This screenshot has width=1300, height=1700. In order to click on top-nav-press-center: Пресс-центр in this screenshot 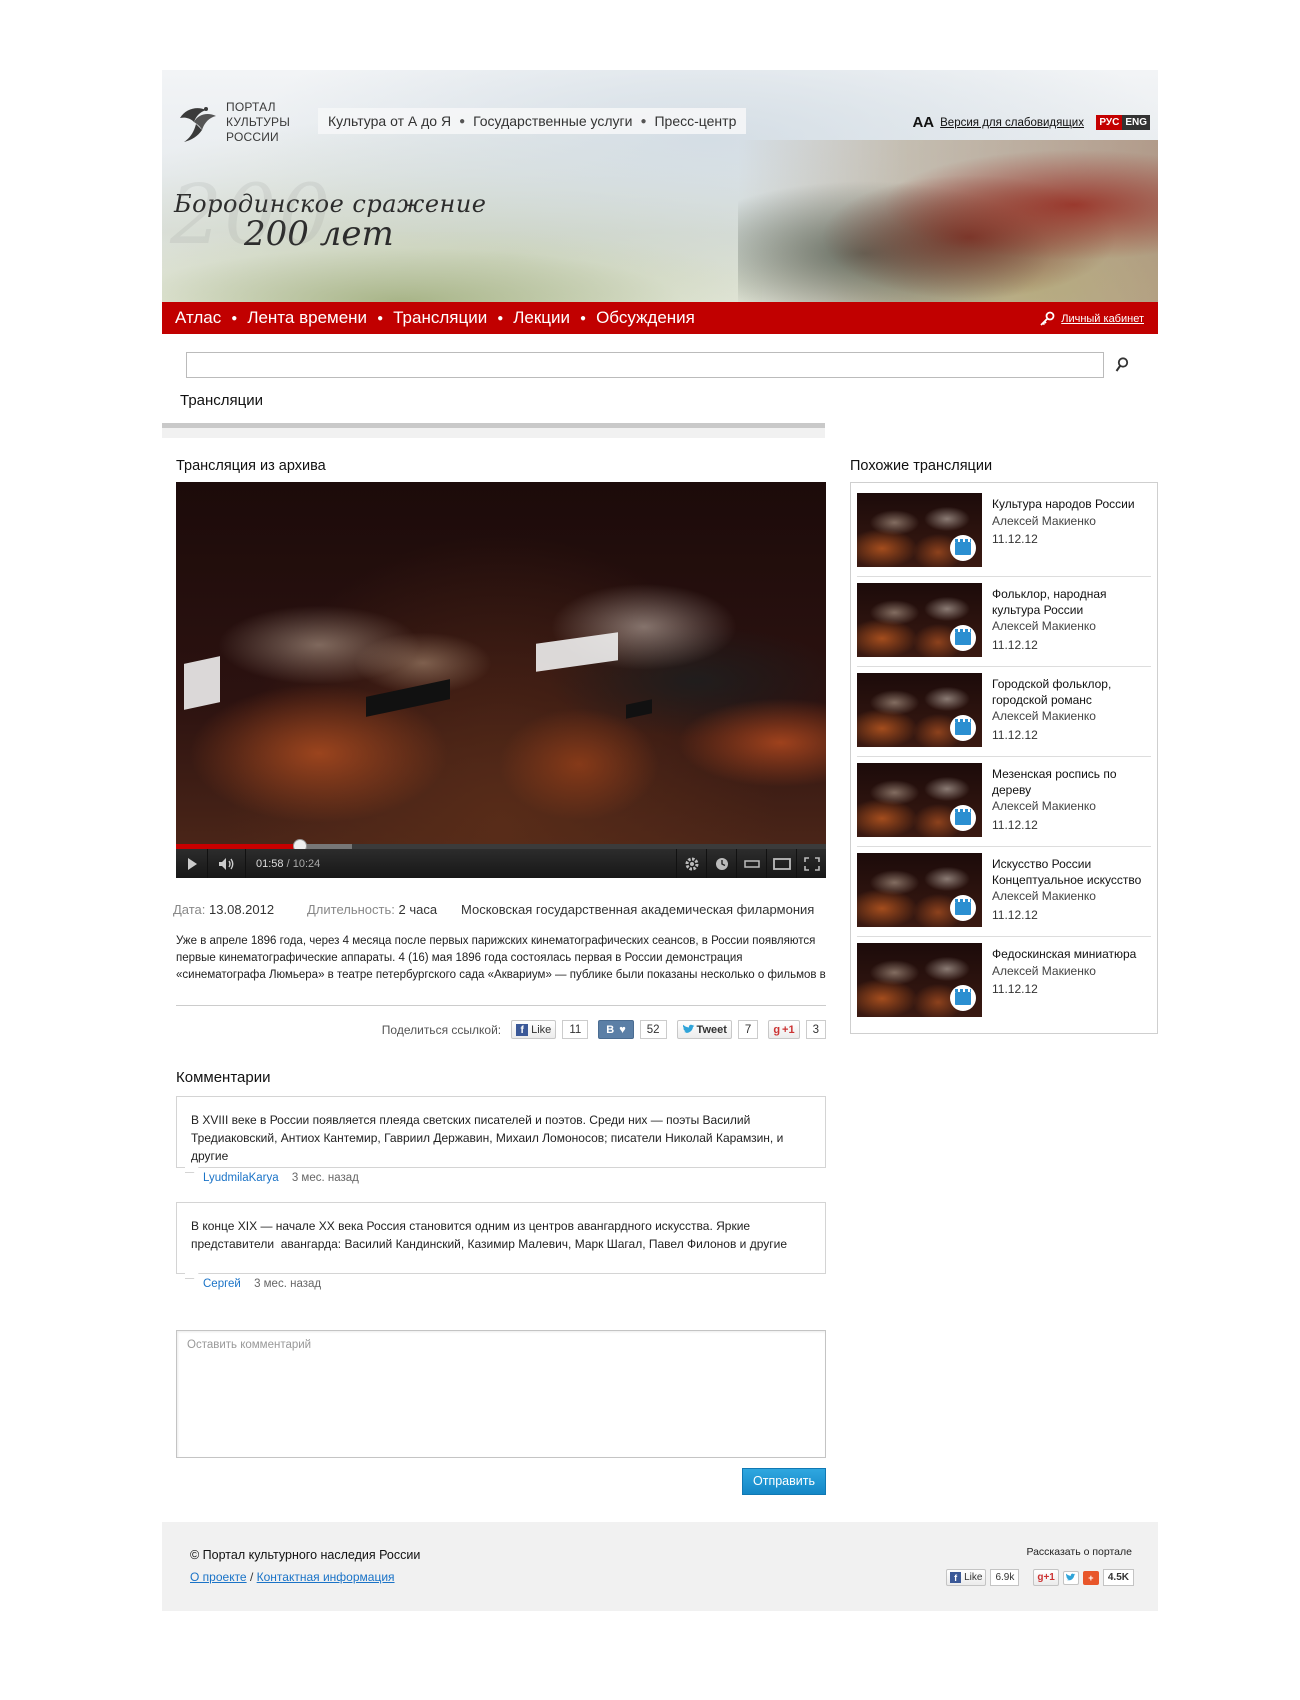, I will do `click(695, 121)`.